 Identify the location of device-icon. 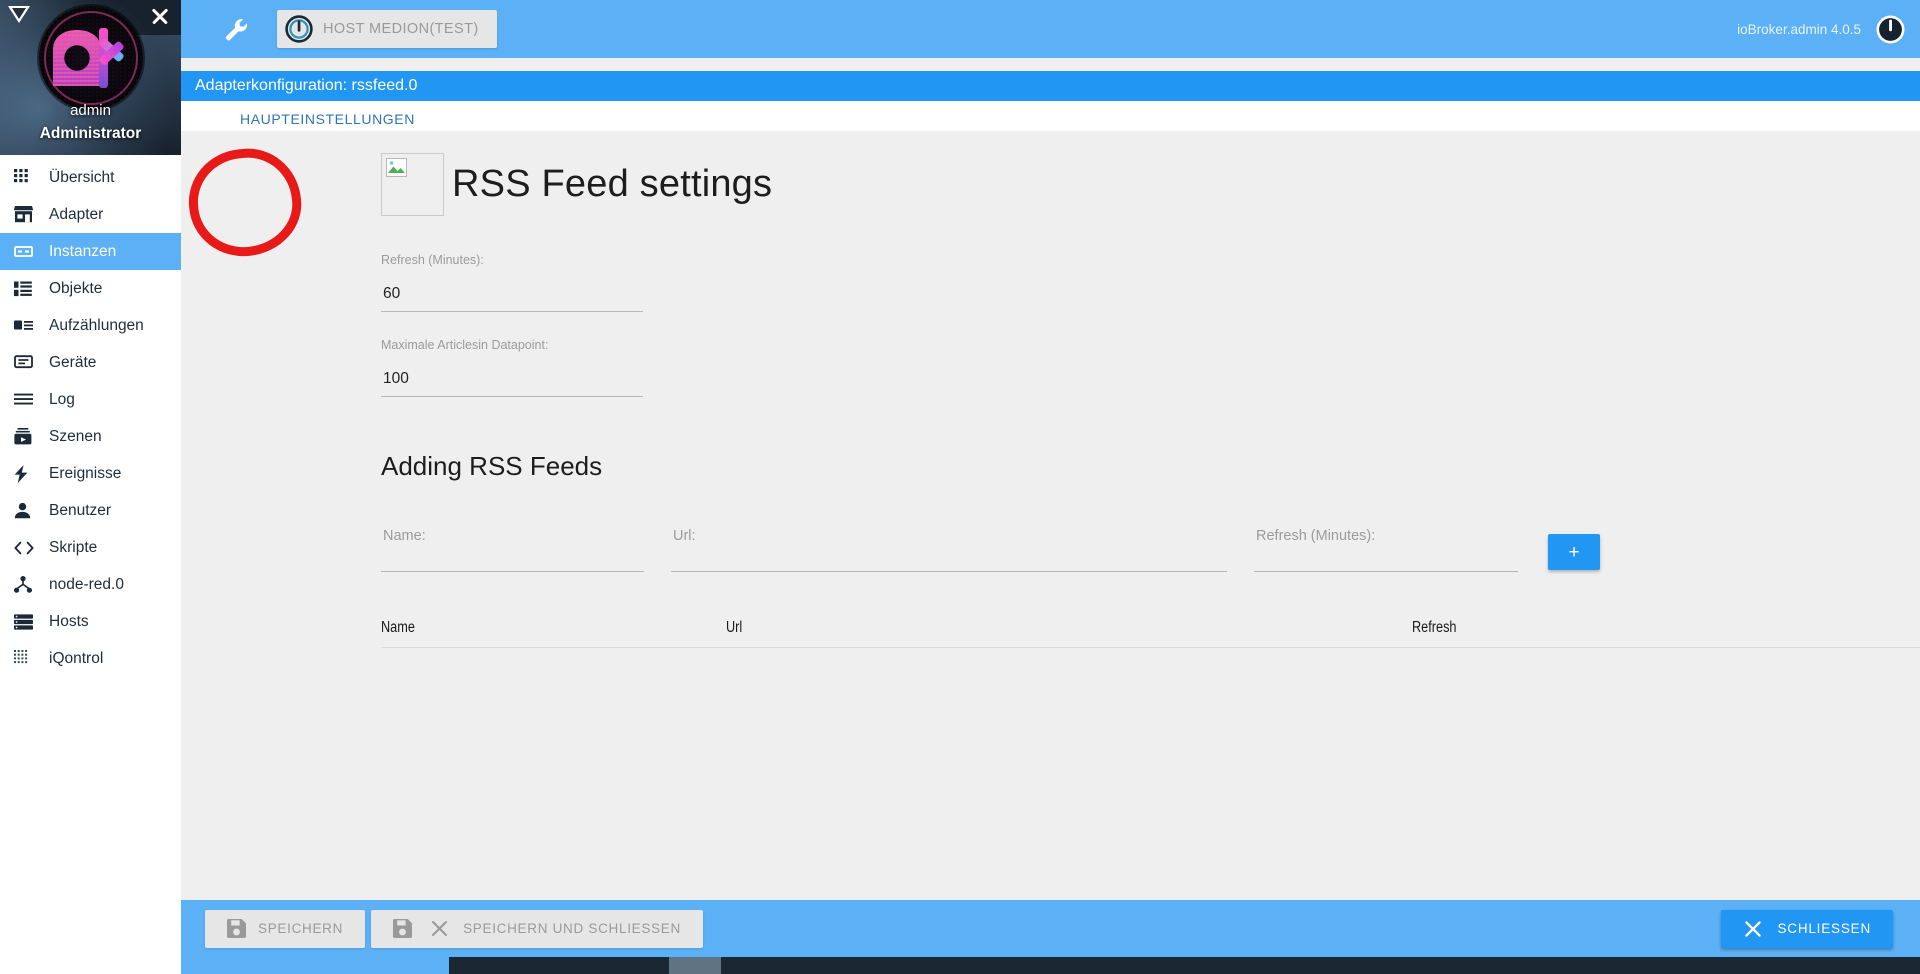
(27, 363).